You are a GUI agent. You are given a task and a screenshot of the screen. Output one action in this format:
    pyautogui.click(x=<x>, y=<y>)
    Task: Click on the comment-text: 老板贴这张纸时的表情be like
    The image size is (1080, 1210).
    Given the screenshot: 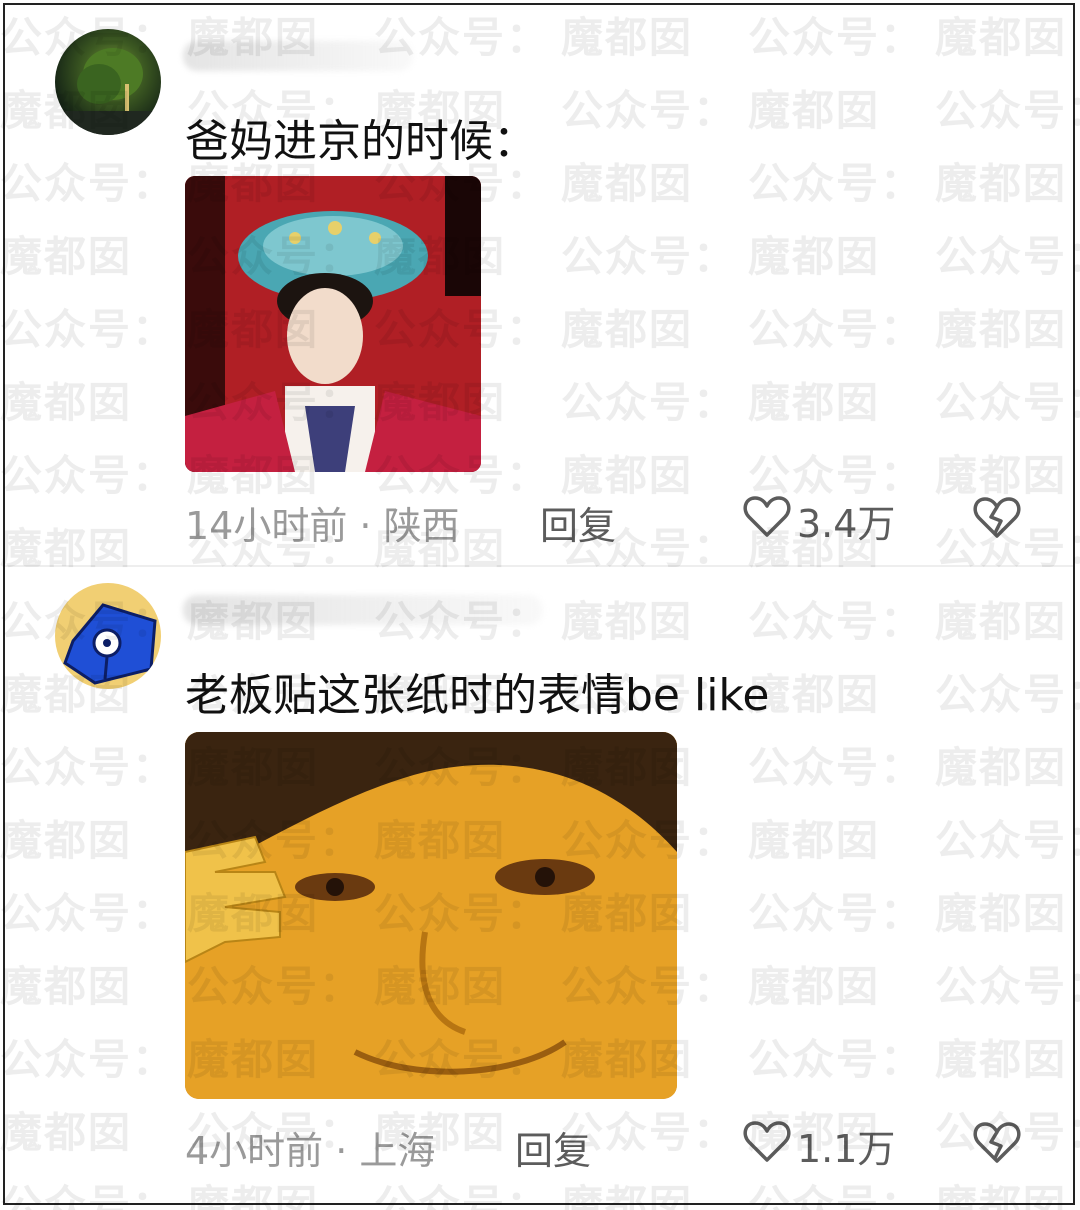 What is the action you would take?
    pyautogui.click(x=477, y=695)
    